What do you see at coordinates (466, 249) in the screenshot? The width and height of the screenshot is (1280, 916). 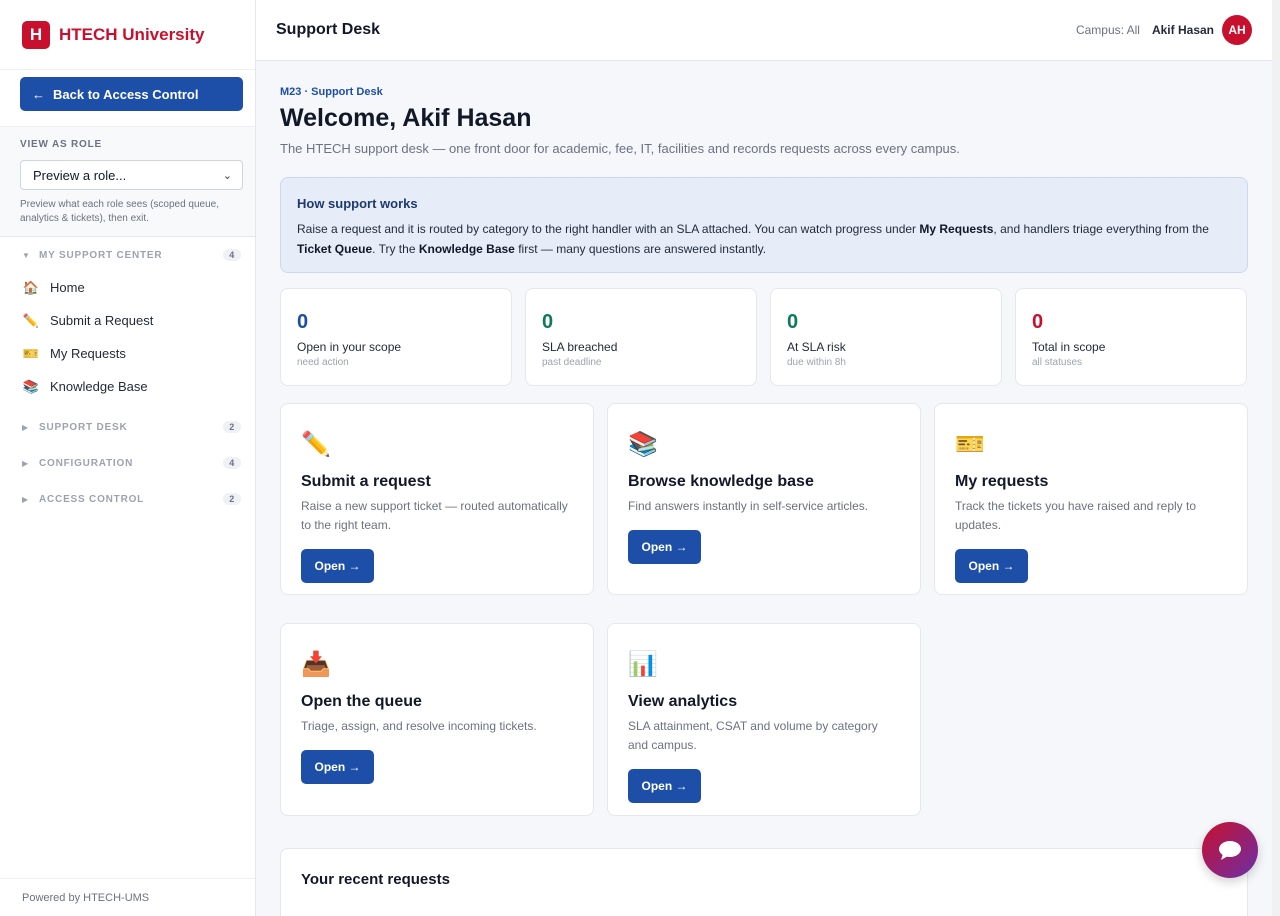 I see `info-bold-knowledge-base: Knowledge Base` at bounding box center [466, 249].